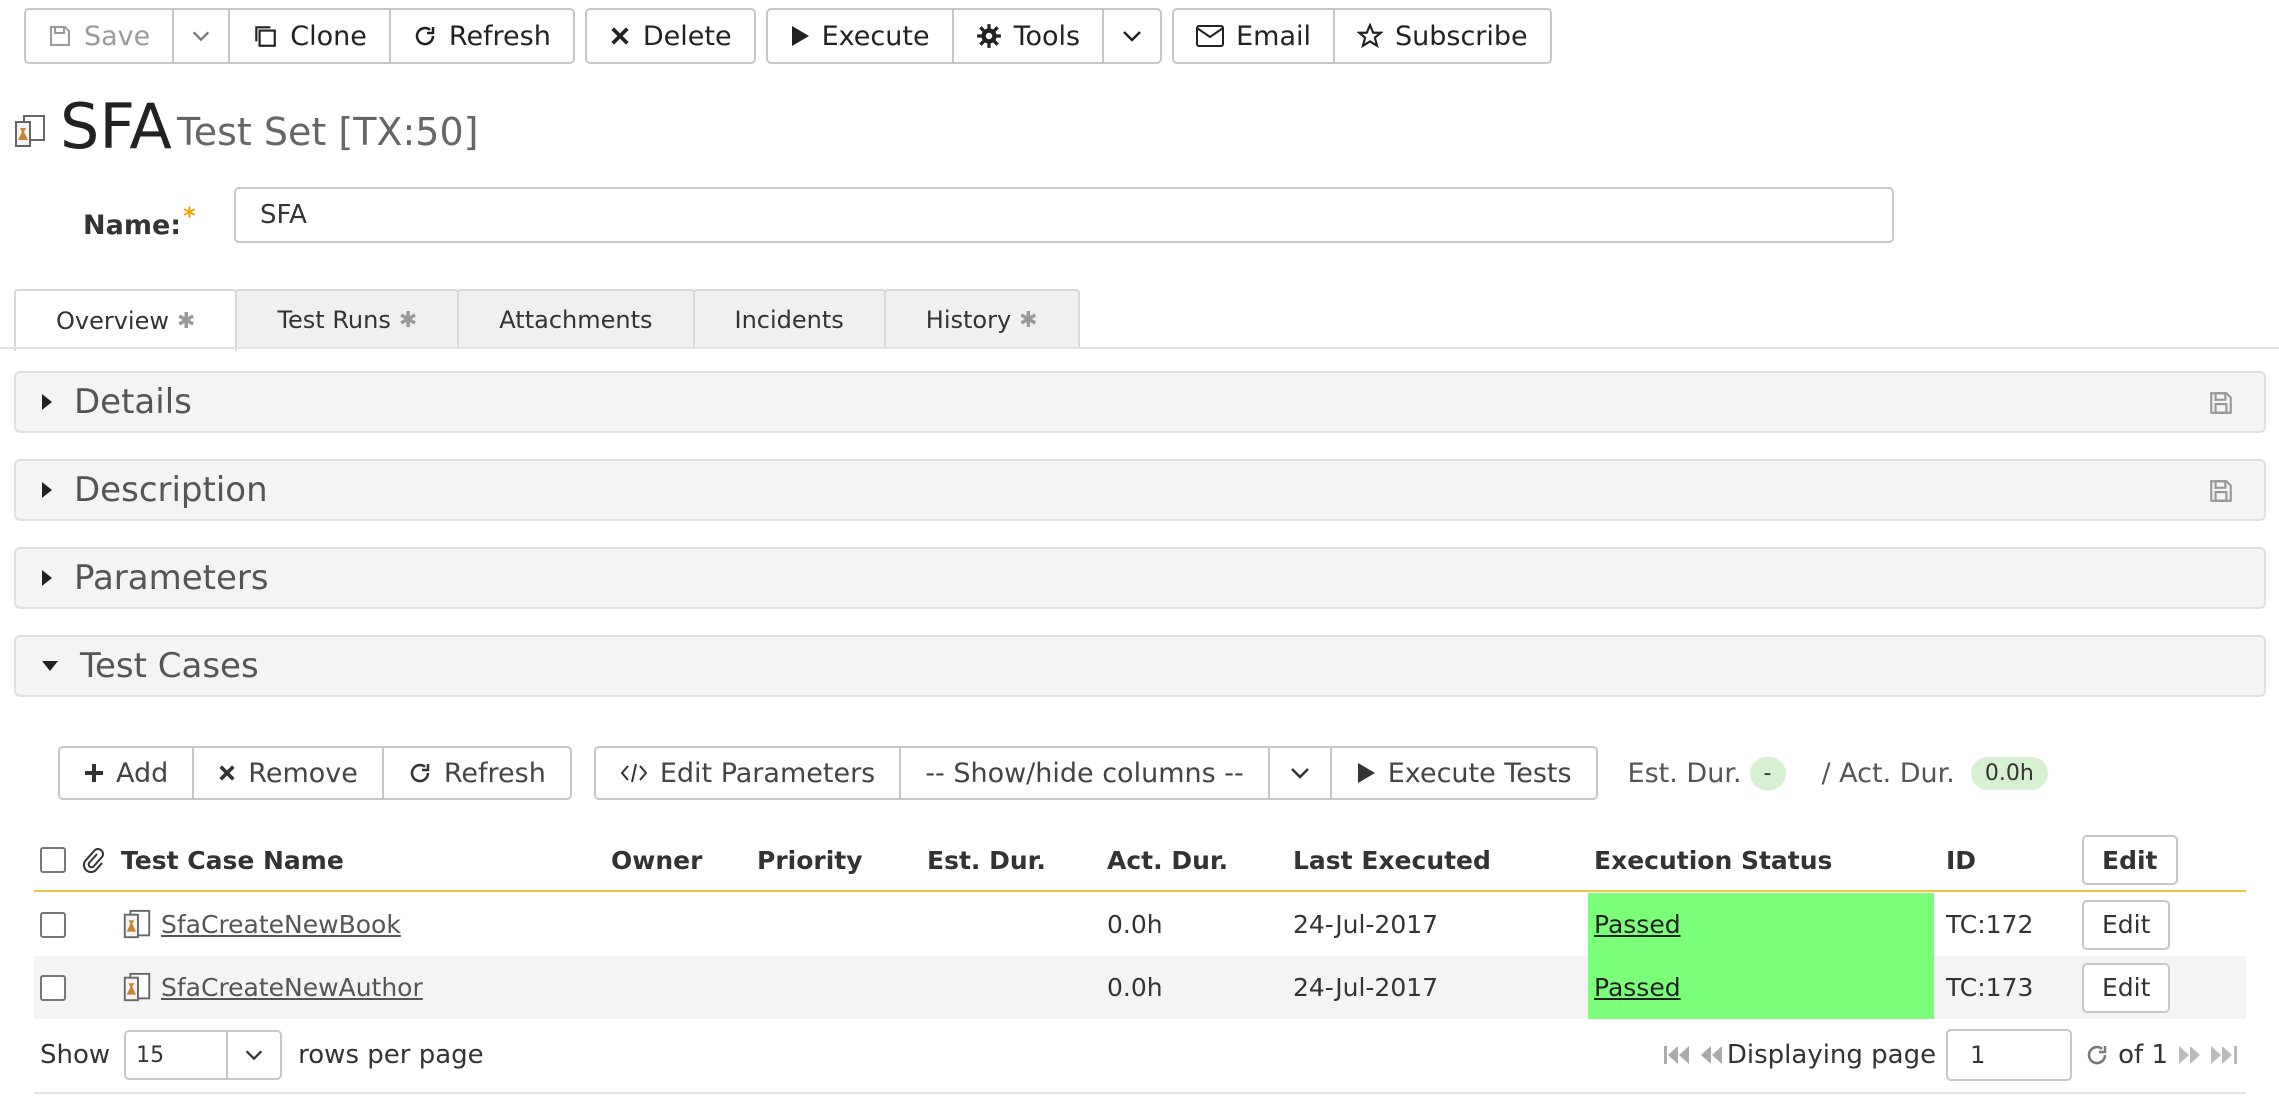 The width and height of the screenshot is (2279, 1104). What do you see at coordinates (53, 860) in the screenshot?
I see `select-all-checkbox` at bounding box center [53, 860].